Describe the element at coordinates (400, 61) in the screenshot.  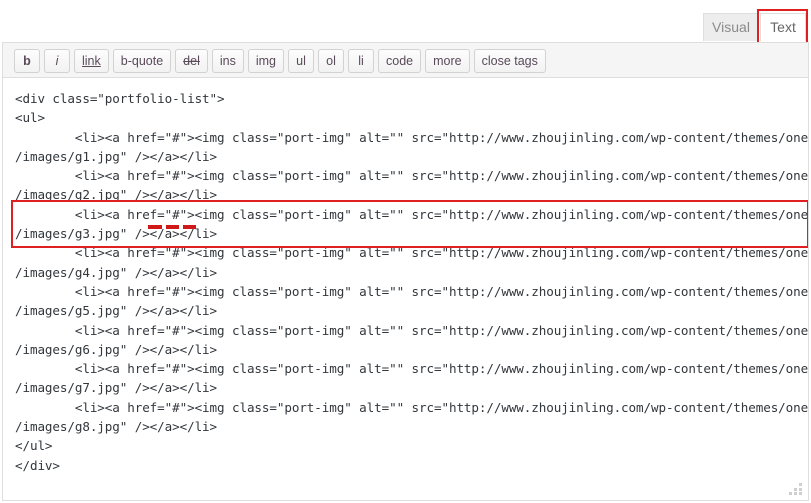
I see `qt-button-code: code` at that location.